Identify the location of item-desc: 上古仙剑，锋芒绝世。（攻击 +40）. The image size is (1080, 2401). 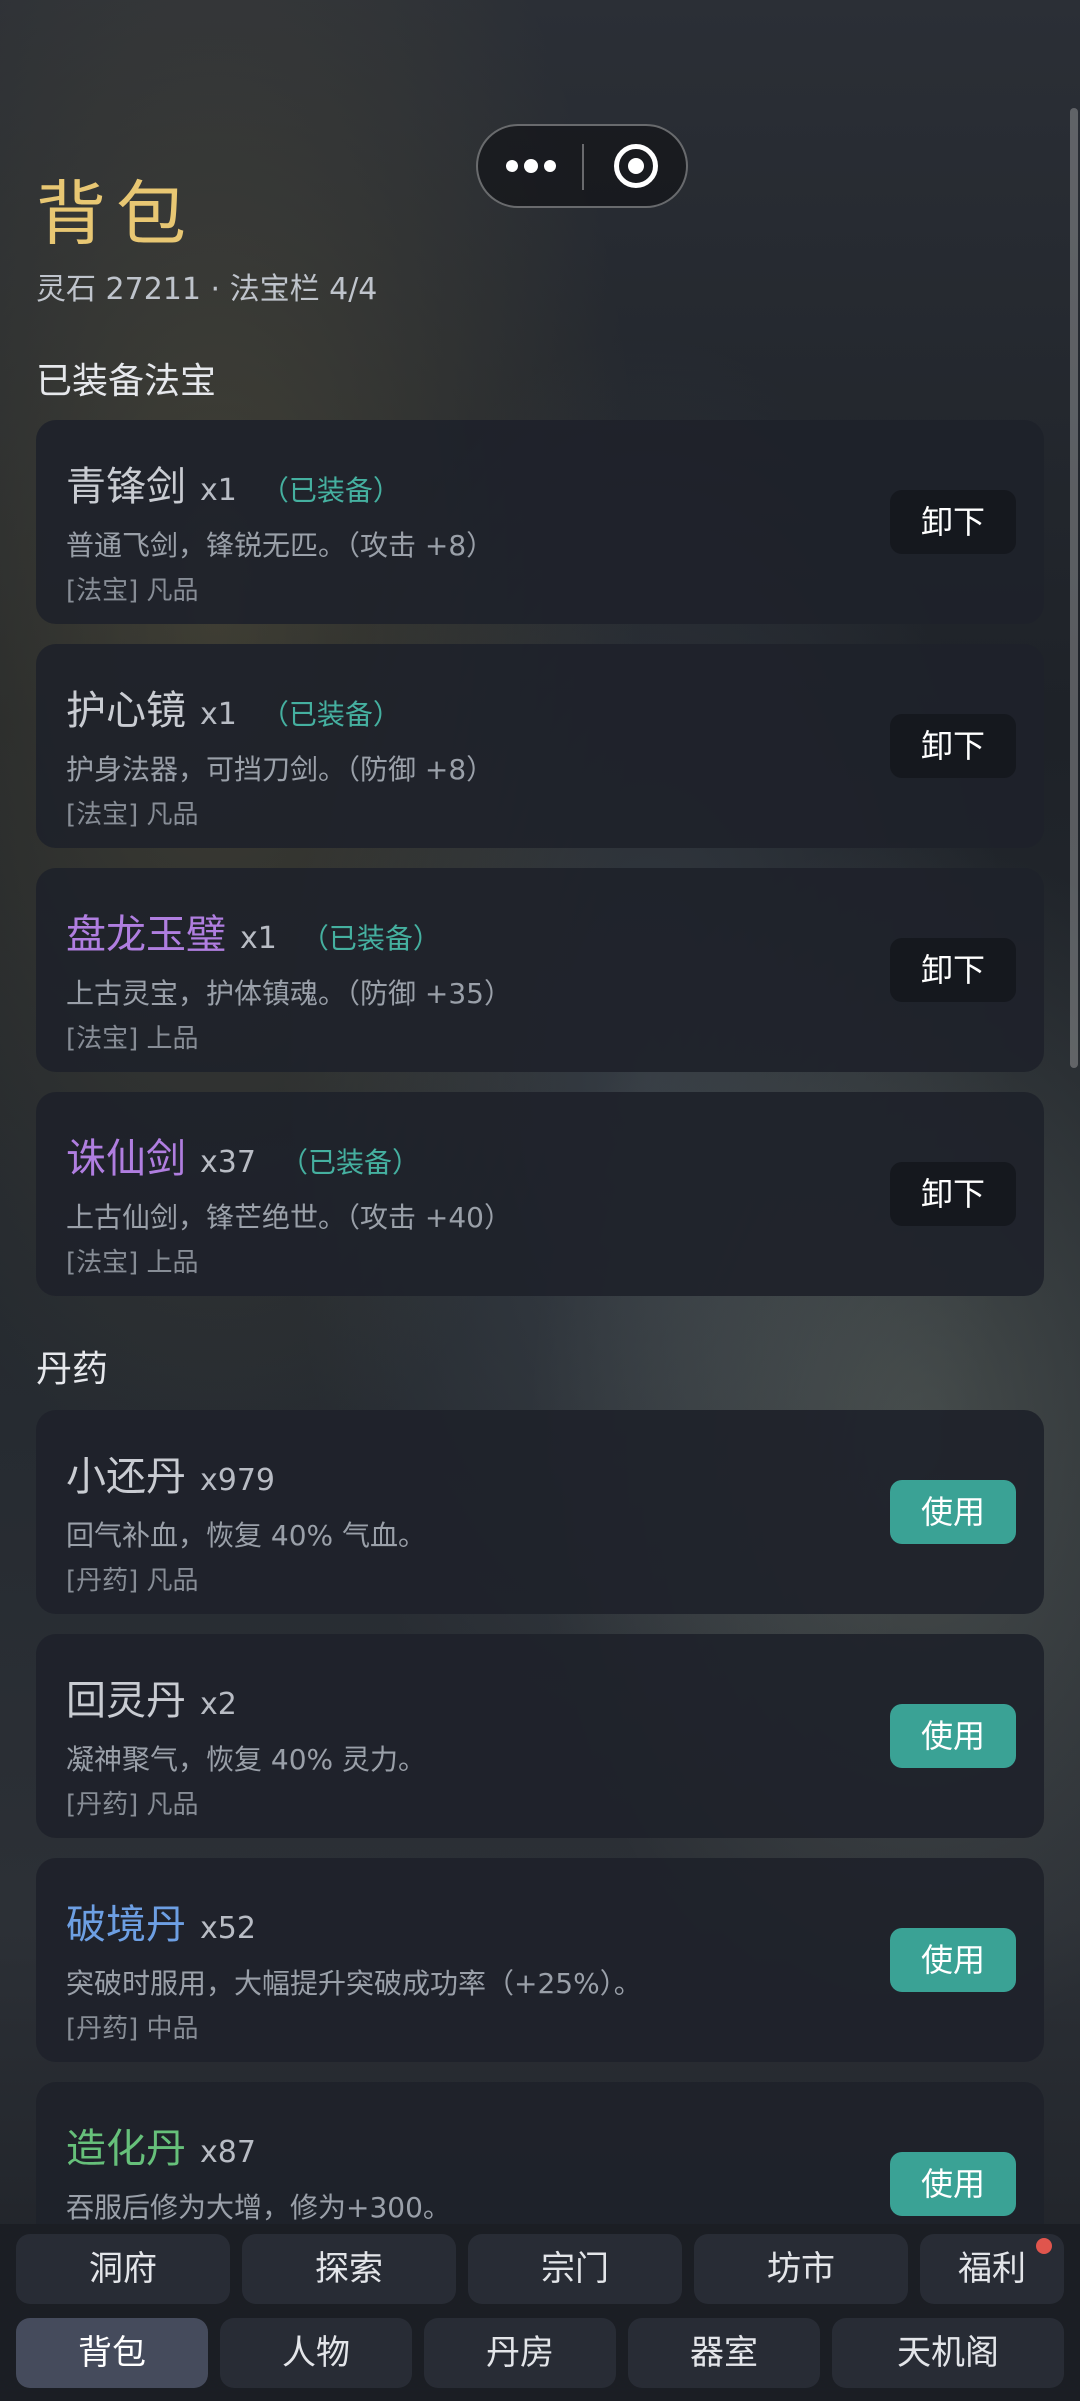
(289, 1217).